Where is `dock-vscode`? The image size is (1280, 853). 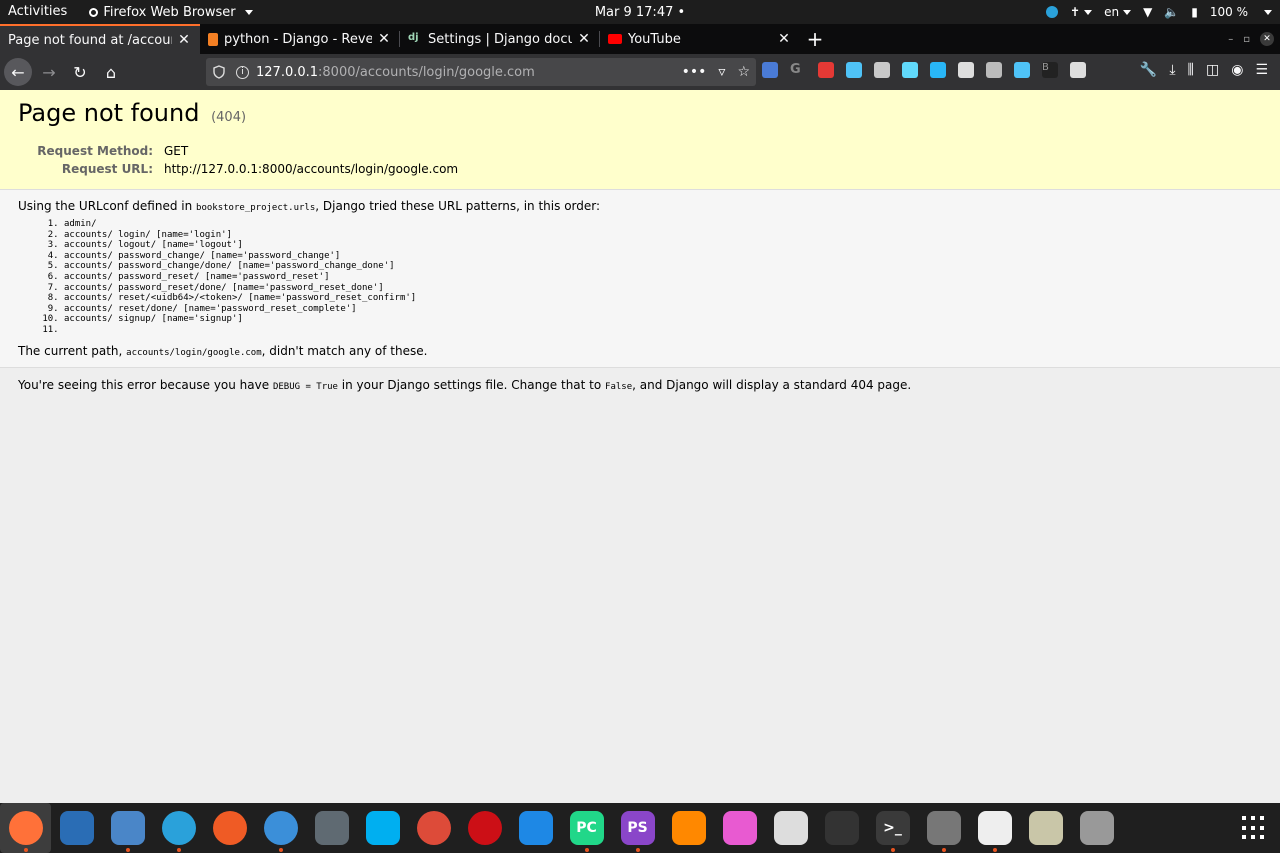 dock-vscode is located at coordinates (535, 828).